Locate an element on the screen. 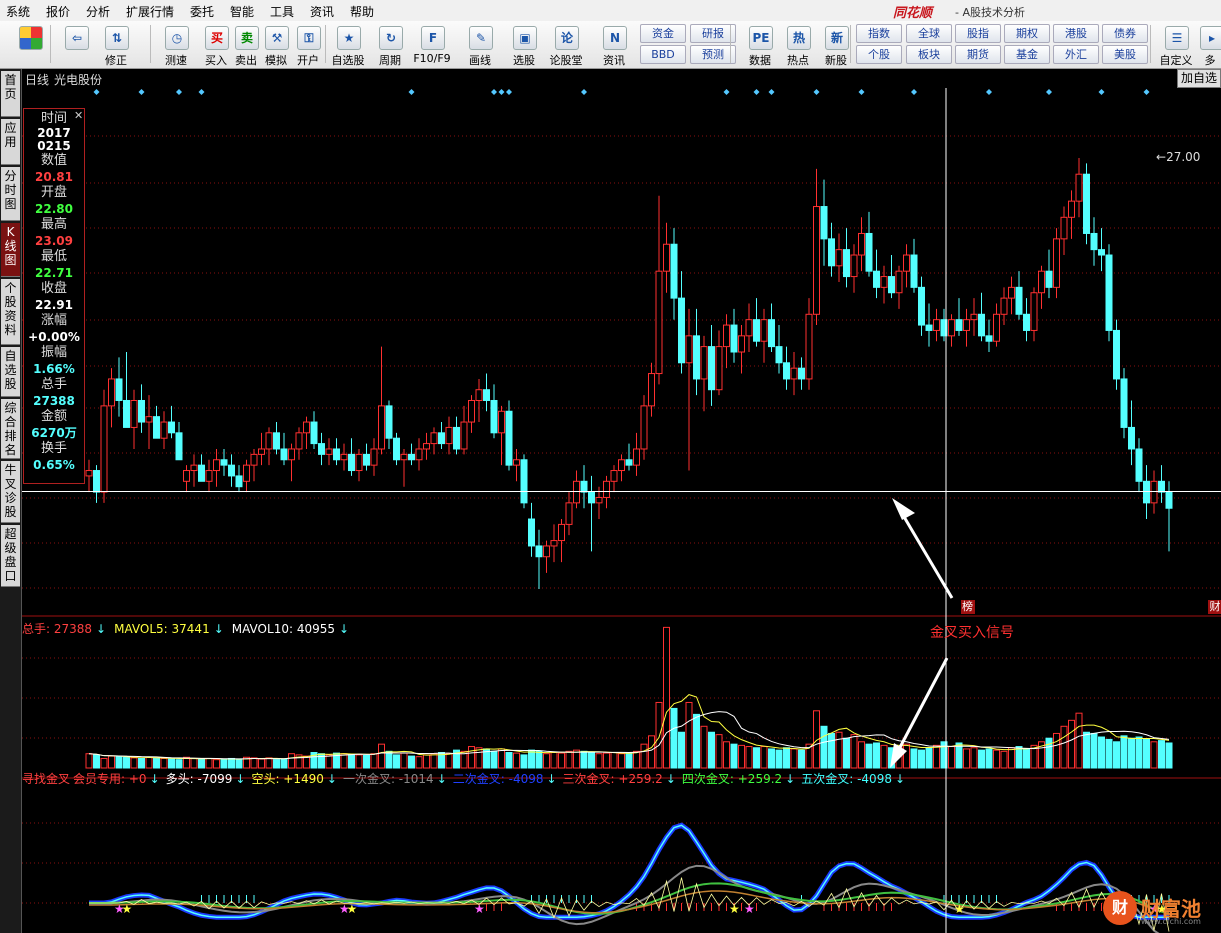 The image size is (1221, 933). toolbar-button-13: 论论股堂 is located at coordinates (566, 45).